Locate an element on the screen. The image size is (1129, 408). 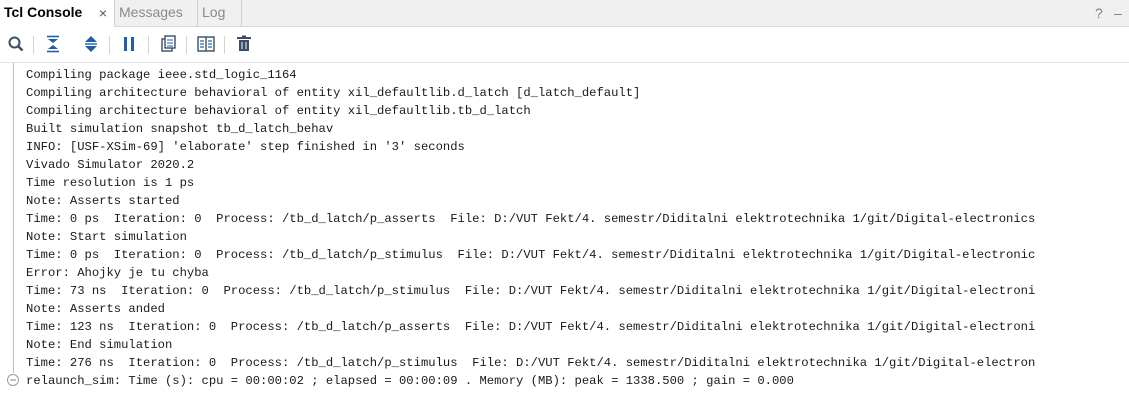
console-line: Time resolution is 1 ps is located at coordinates (110, 183).